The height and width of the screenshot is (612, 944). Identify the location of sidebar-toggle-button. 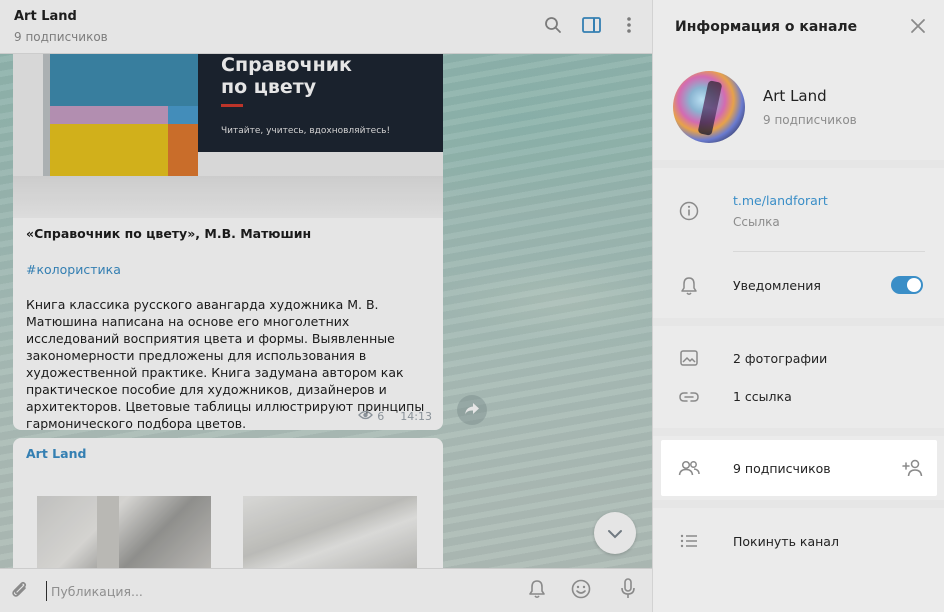
(591, 27).